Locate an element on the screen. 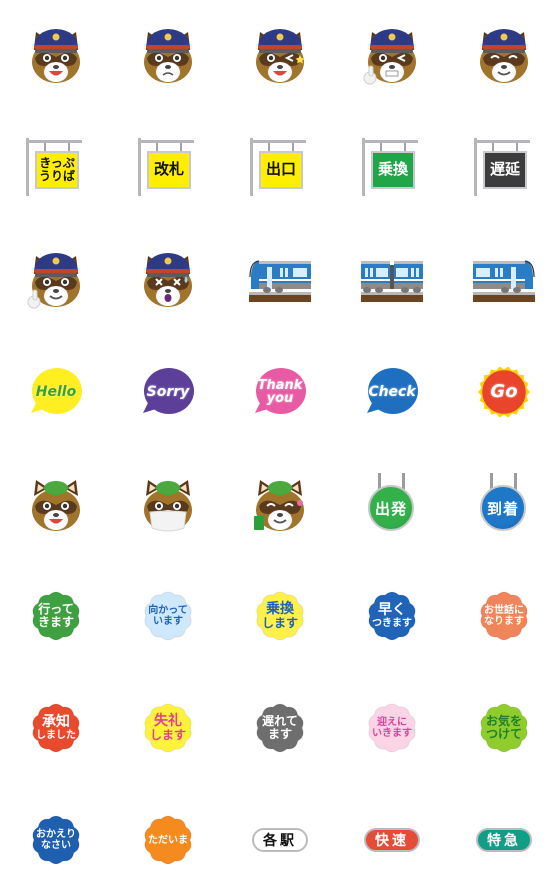  flower-badge: 失礼 します is located at coordinates (168, 728).